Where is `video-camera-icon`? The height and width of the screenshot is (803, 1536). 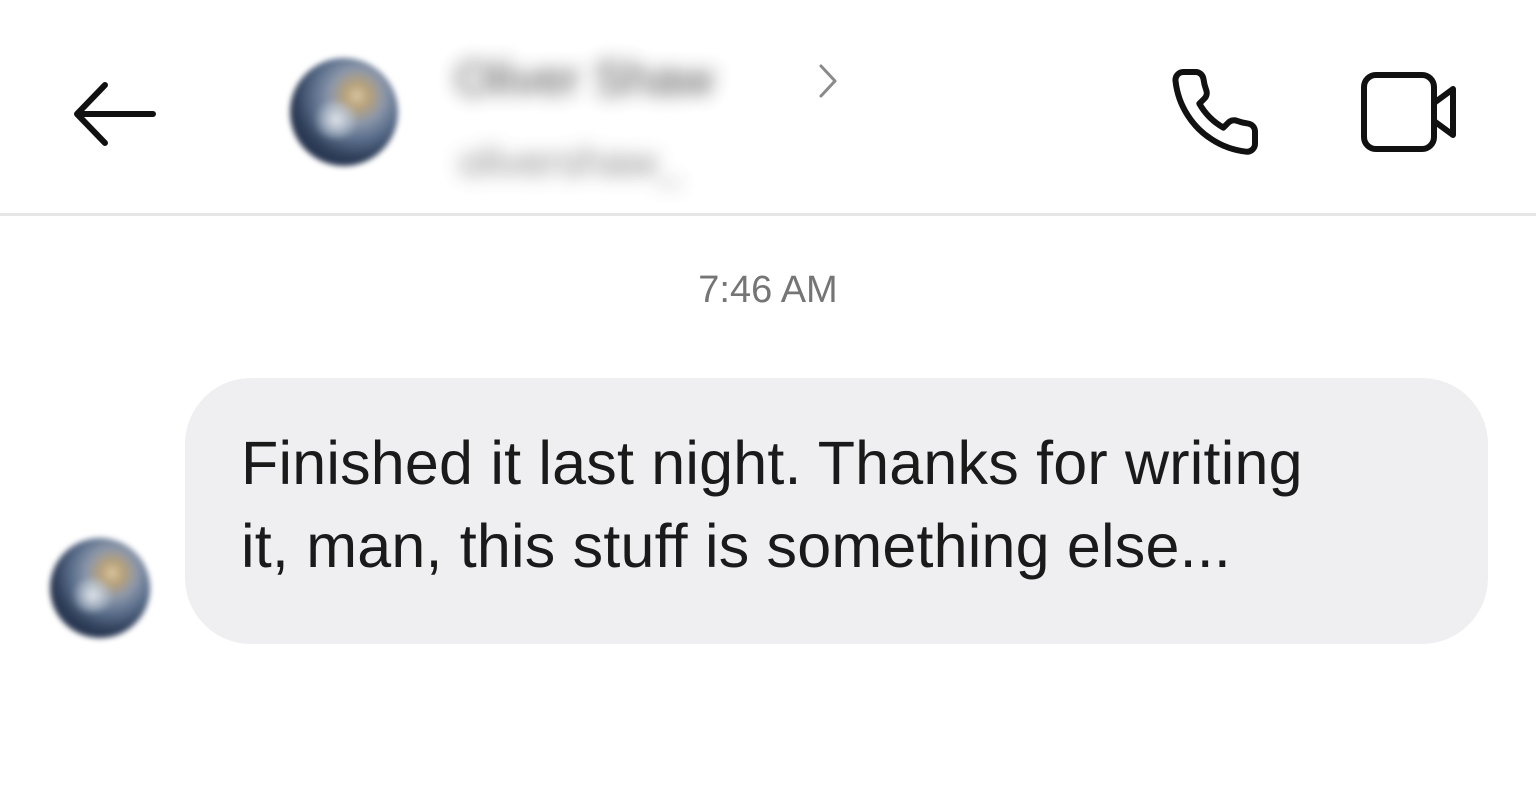
video-camera-icon is located at coordinates (1408, 112).